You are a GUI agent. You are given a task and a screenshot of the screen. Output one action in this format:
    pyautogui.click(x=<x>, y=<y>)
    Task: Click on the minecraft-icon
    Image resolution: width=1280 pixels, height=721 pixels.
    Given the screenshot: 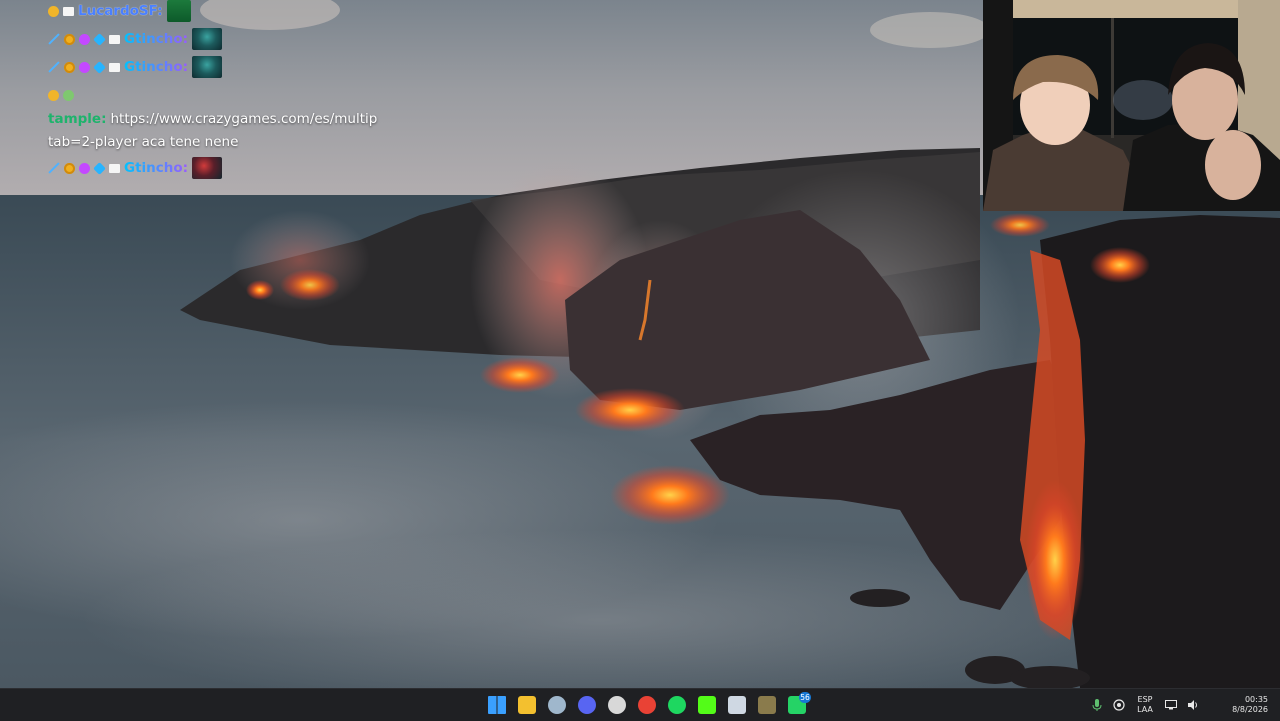 What is the action you would take?
    pyautogui.click(x=767, y=705)
    